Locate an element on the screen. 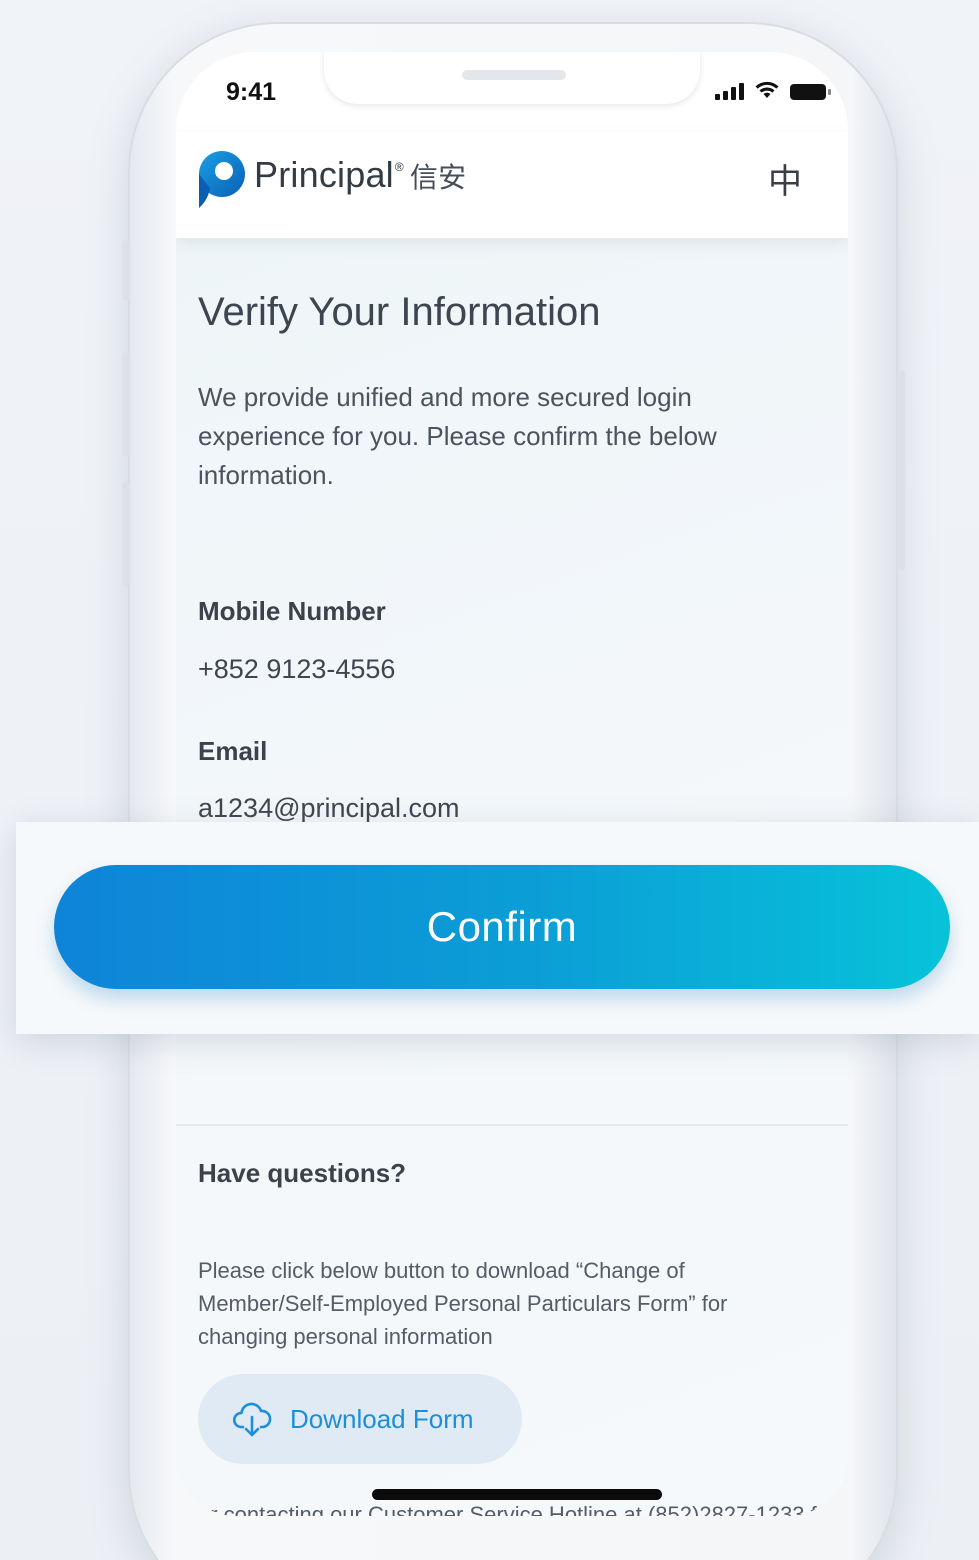 Image resolution: width=979 pixels, height=1560 pixels. email-label: Email is located at coordinates (233, 751).